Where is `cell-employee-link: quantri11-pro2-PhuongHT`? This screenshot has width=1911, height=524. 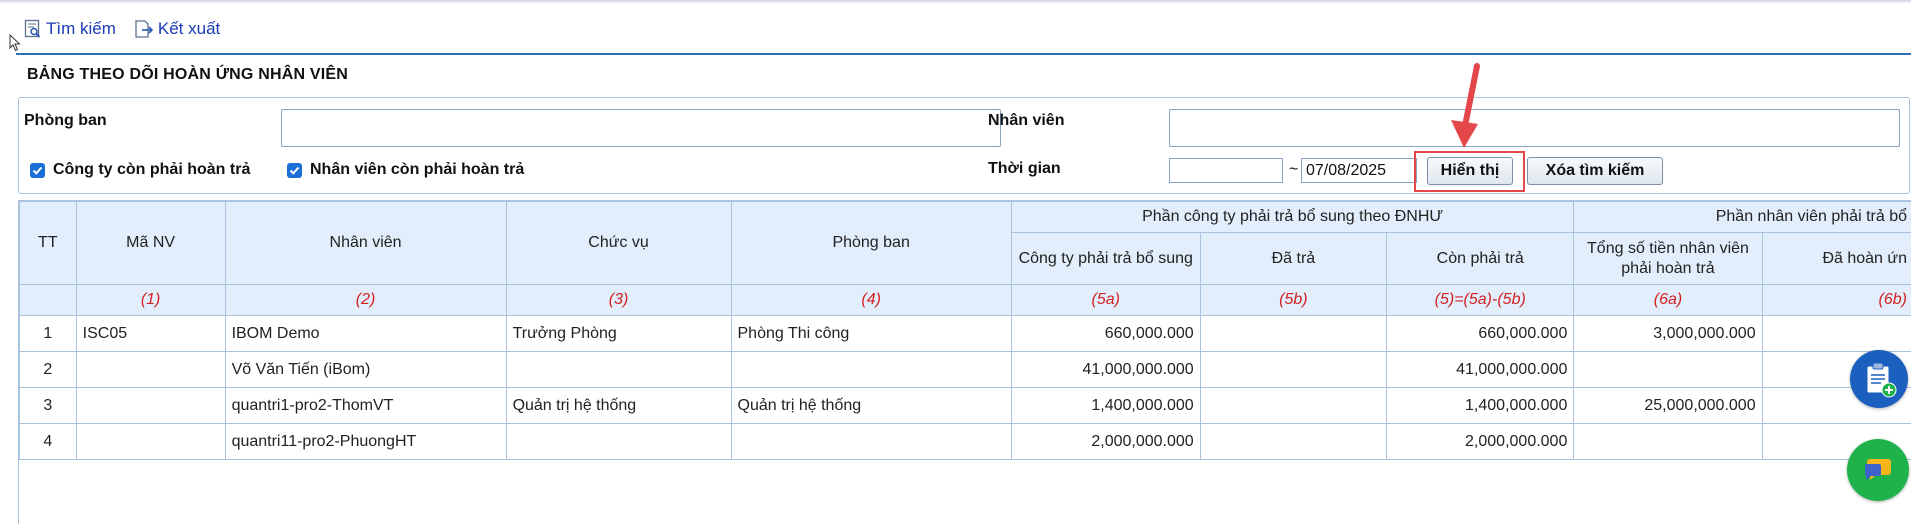 cell-employee-link: quantri11-pro2-PhuongHT is located at coordinates (365, 442).